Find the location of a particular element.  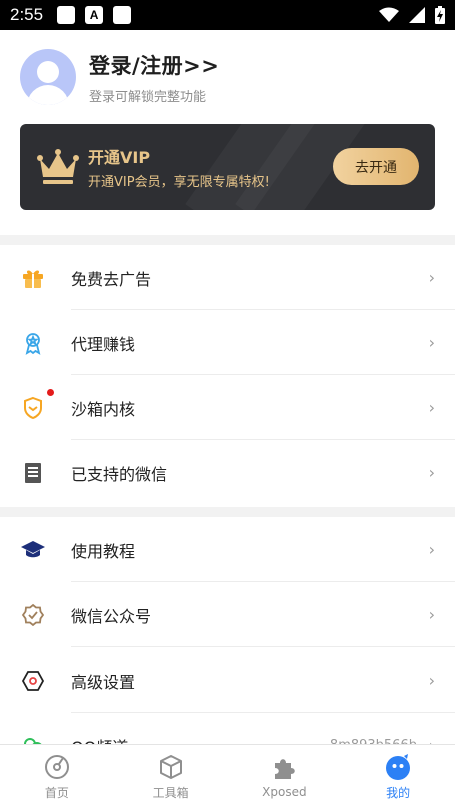

vip-card: 开通VIP 开通VIP会员，享无限专属特权! 去开通 is located at coordinates (227, 167).